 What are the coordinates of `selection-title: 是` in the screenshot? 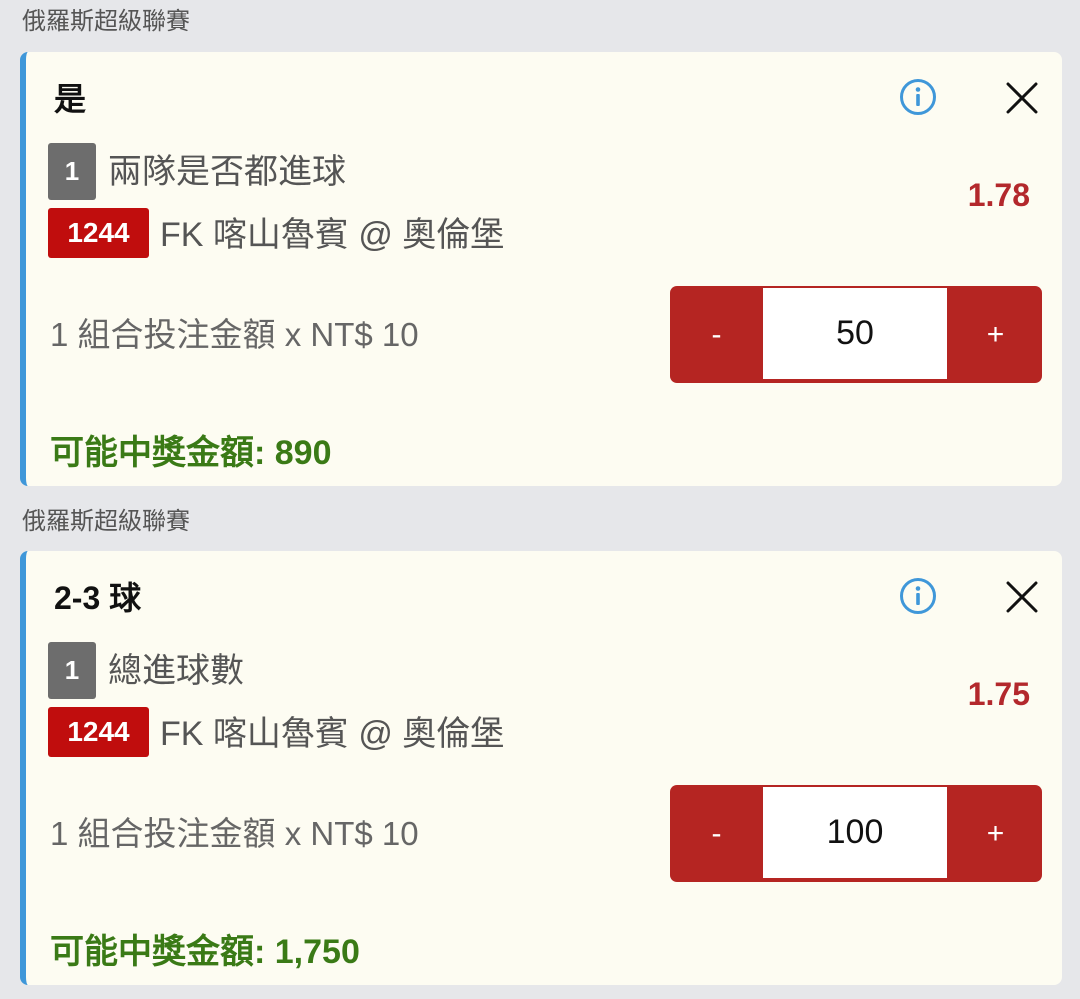 It's located at (70, 99).